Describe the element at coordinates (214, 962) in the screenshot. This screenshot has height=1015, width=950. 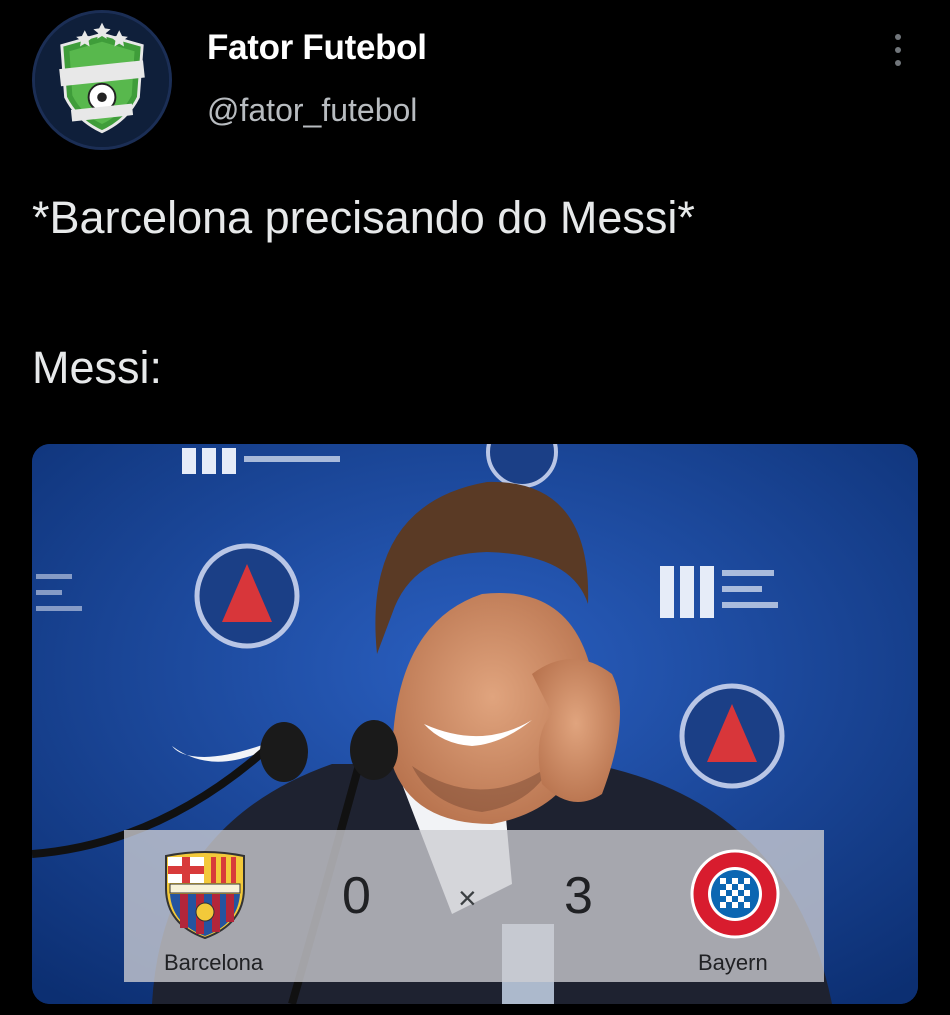
I see `home-team-name: Barcelona` at that location.